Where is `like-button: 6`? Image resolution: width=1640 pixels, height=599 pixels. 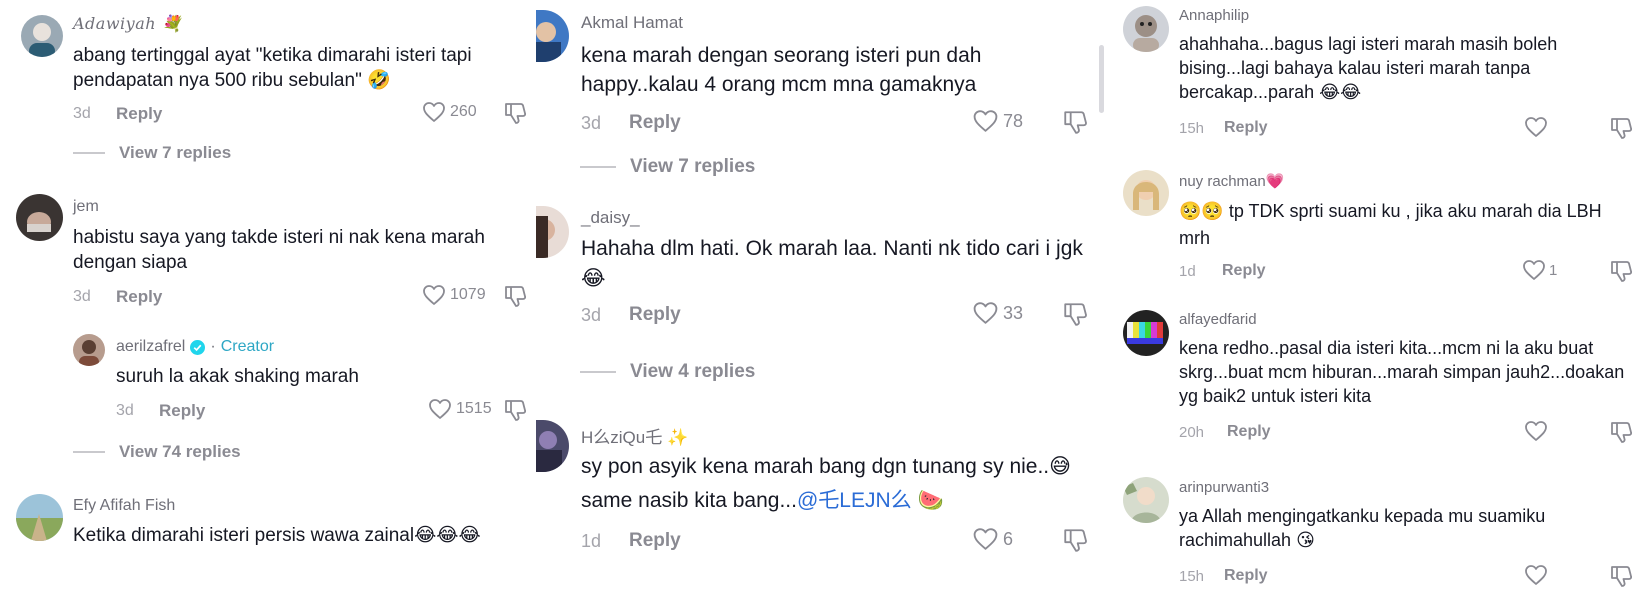
like-button: 6 is located at coordinates (992, 539).